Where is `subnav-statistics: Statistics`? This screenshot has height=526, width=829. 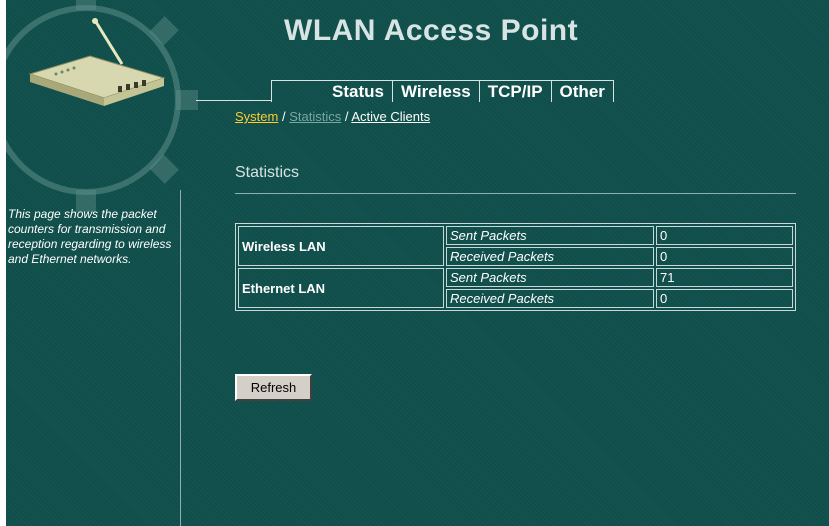
subnav-statistics: Statistics is located at coordinates (315, 116).